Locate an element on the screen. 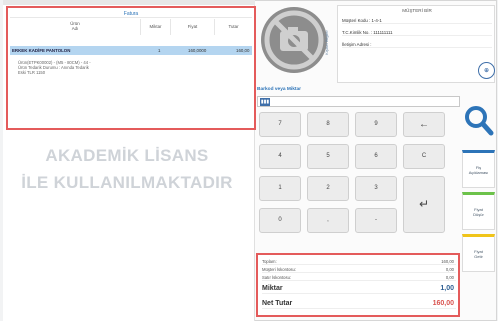 The height and width of the screenshot is (321, 498). details-line-3: Eski TLR 1150 is located at coordinates (32, 72).